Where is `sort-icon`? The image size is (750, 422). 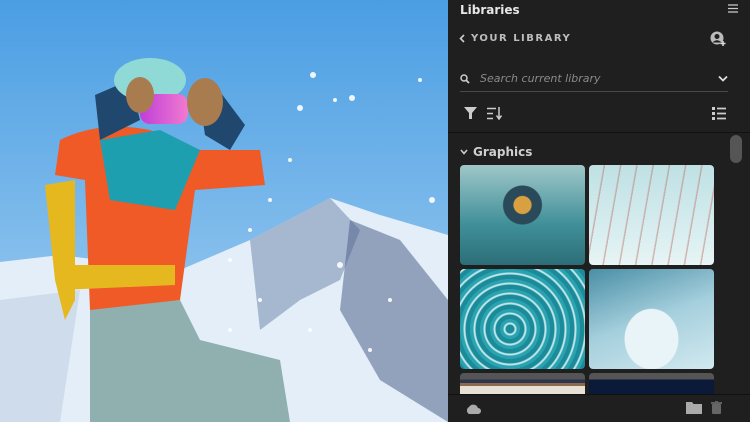
sort-icon is located at coordinates (494, 113).